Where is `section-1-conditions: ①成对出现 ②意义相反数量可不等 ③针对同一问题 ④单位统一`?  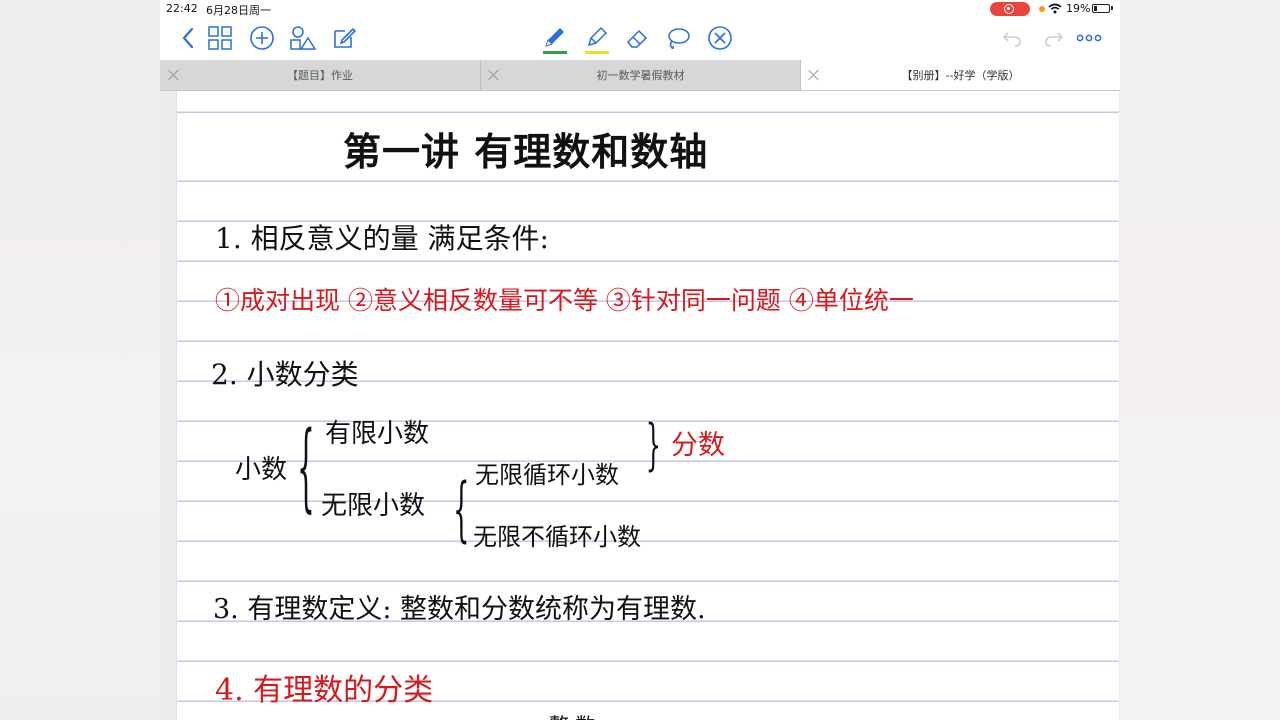 section-1-conditions: ①成对出现 ②意义相反数量可不等 ③针对同一问题 ④单位统一 is located at coordinates (564, 300).